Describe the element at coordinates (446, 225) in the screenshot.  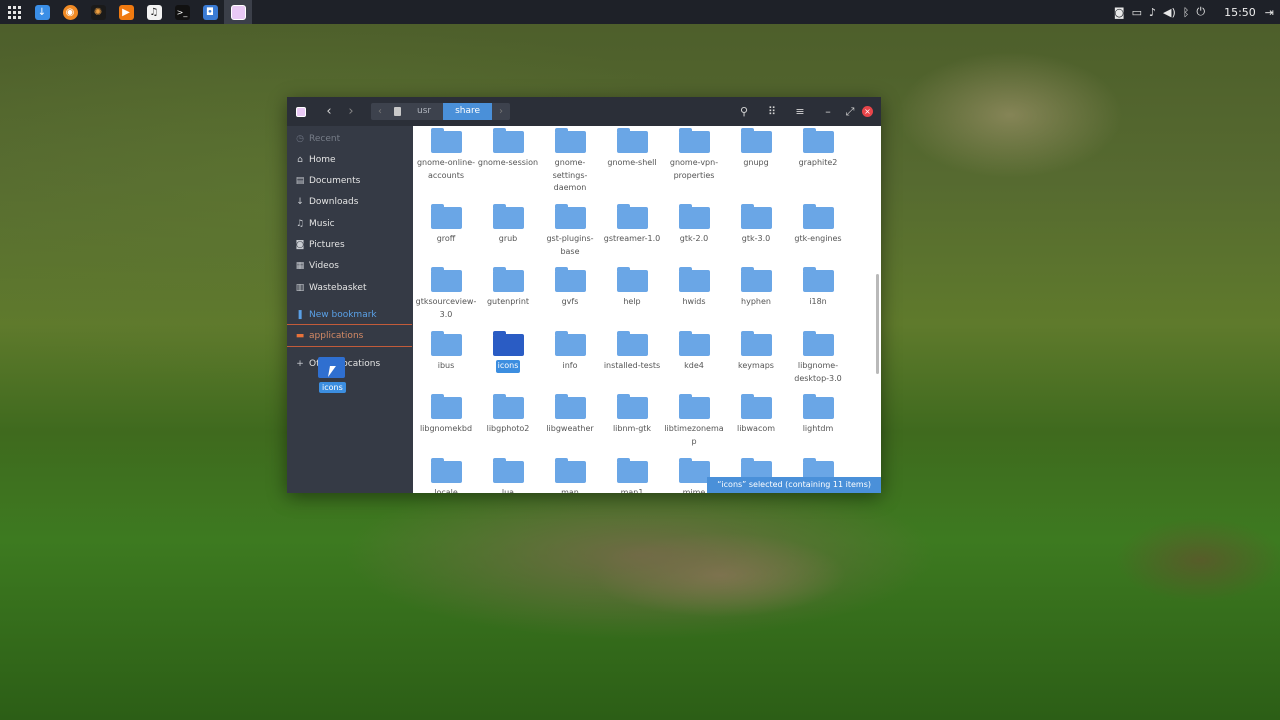
I see `file-item: groff` at that location.